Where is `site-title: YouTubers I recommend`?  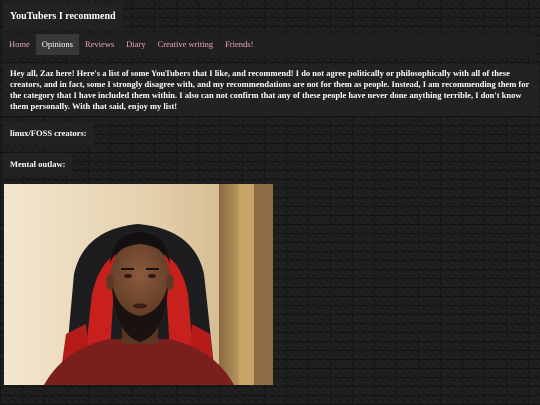
site-title: YouTubers I recommend is located at coordinates (63, 16).